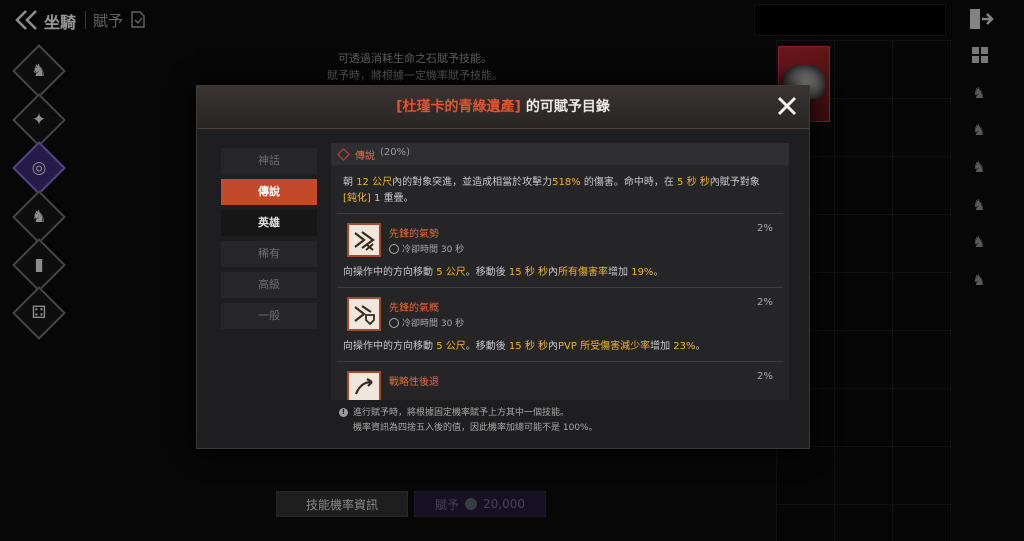 The width and height of the screenshot is (1024, 541). I want to click on grade-percent: (20%), so click(395, 152).